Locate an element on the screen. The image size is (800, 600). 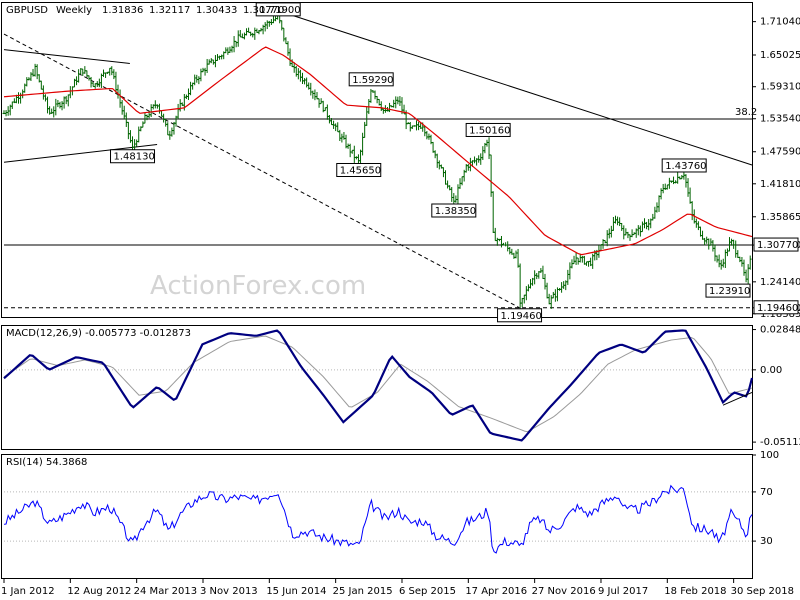
date-tick-label: 30 Sep 2018 is located at coordinates (762, 591).